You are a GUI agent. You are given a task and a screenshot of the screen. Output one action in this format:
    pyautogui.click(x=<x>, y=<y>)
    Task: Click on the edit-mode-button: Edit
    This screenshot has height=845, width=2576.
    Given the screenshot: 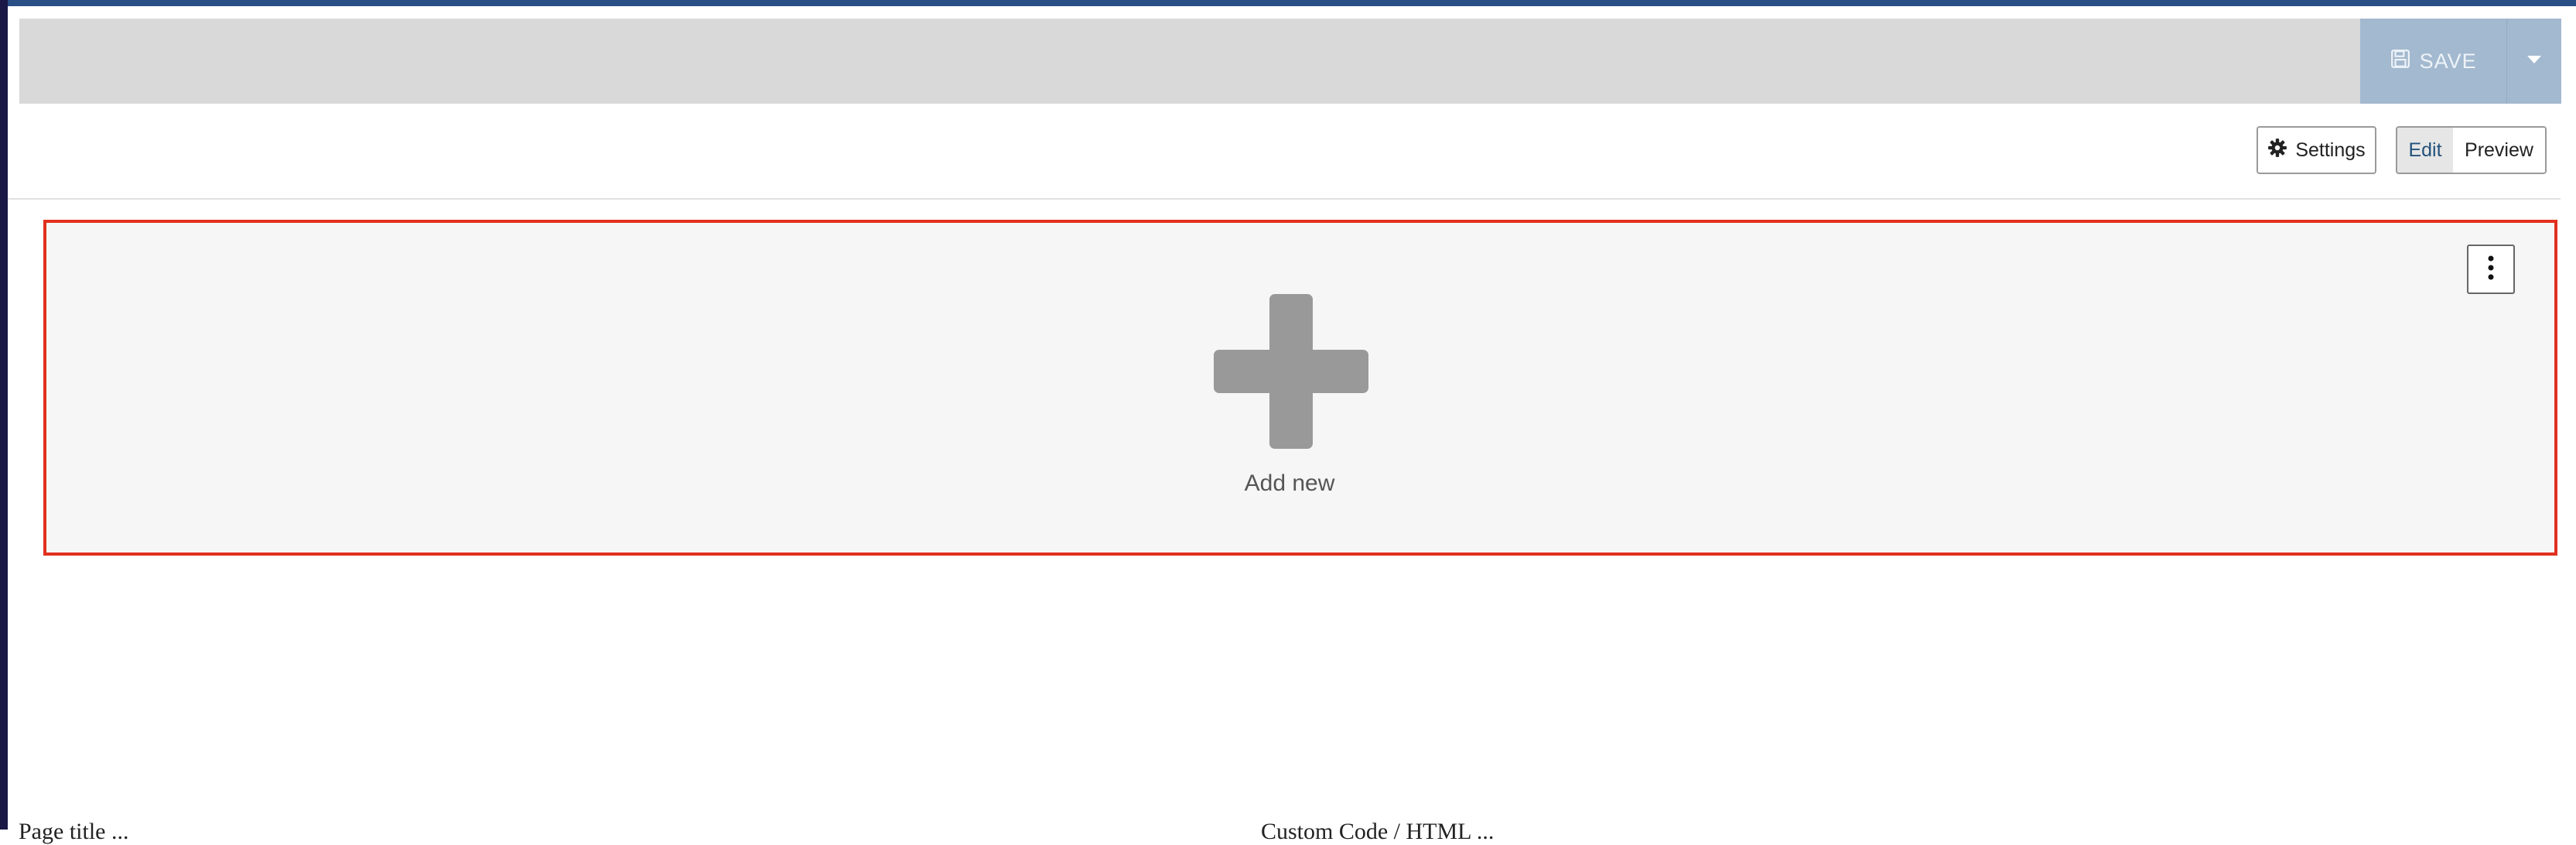 What is the action you would take?
    pyautogui.click(x=2425, y=150)
    